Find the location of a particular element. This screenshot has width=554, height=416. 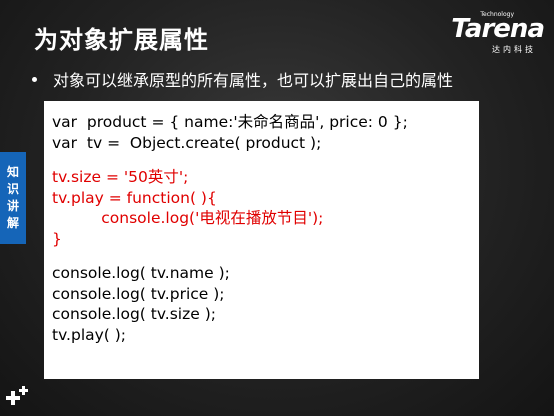

side-tab-char: 识 is located at coordinates (12, 189).